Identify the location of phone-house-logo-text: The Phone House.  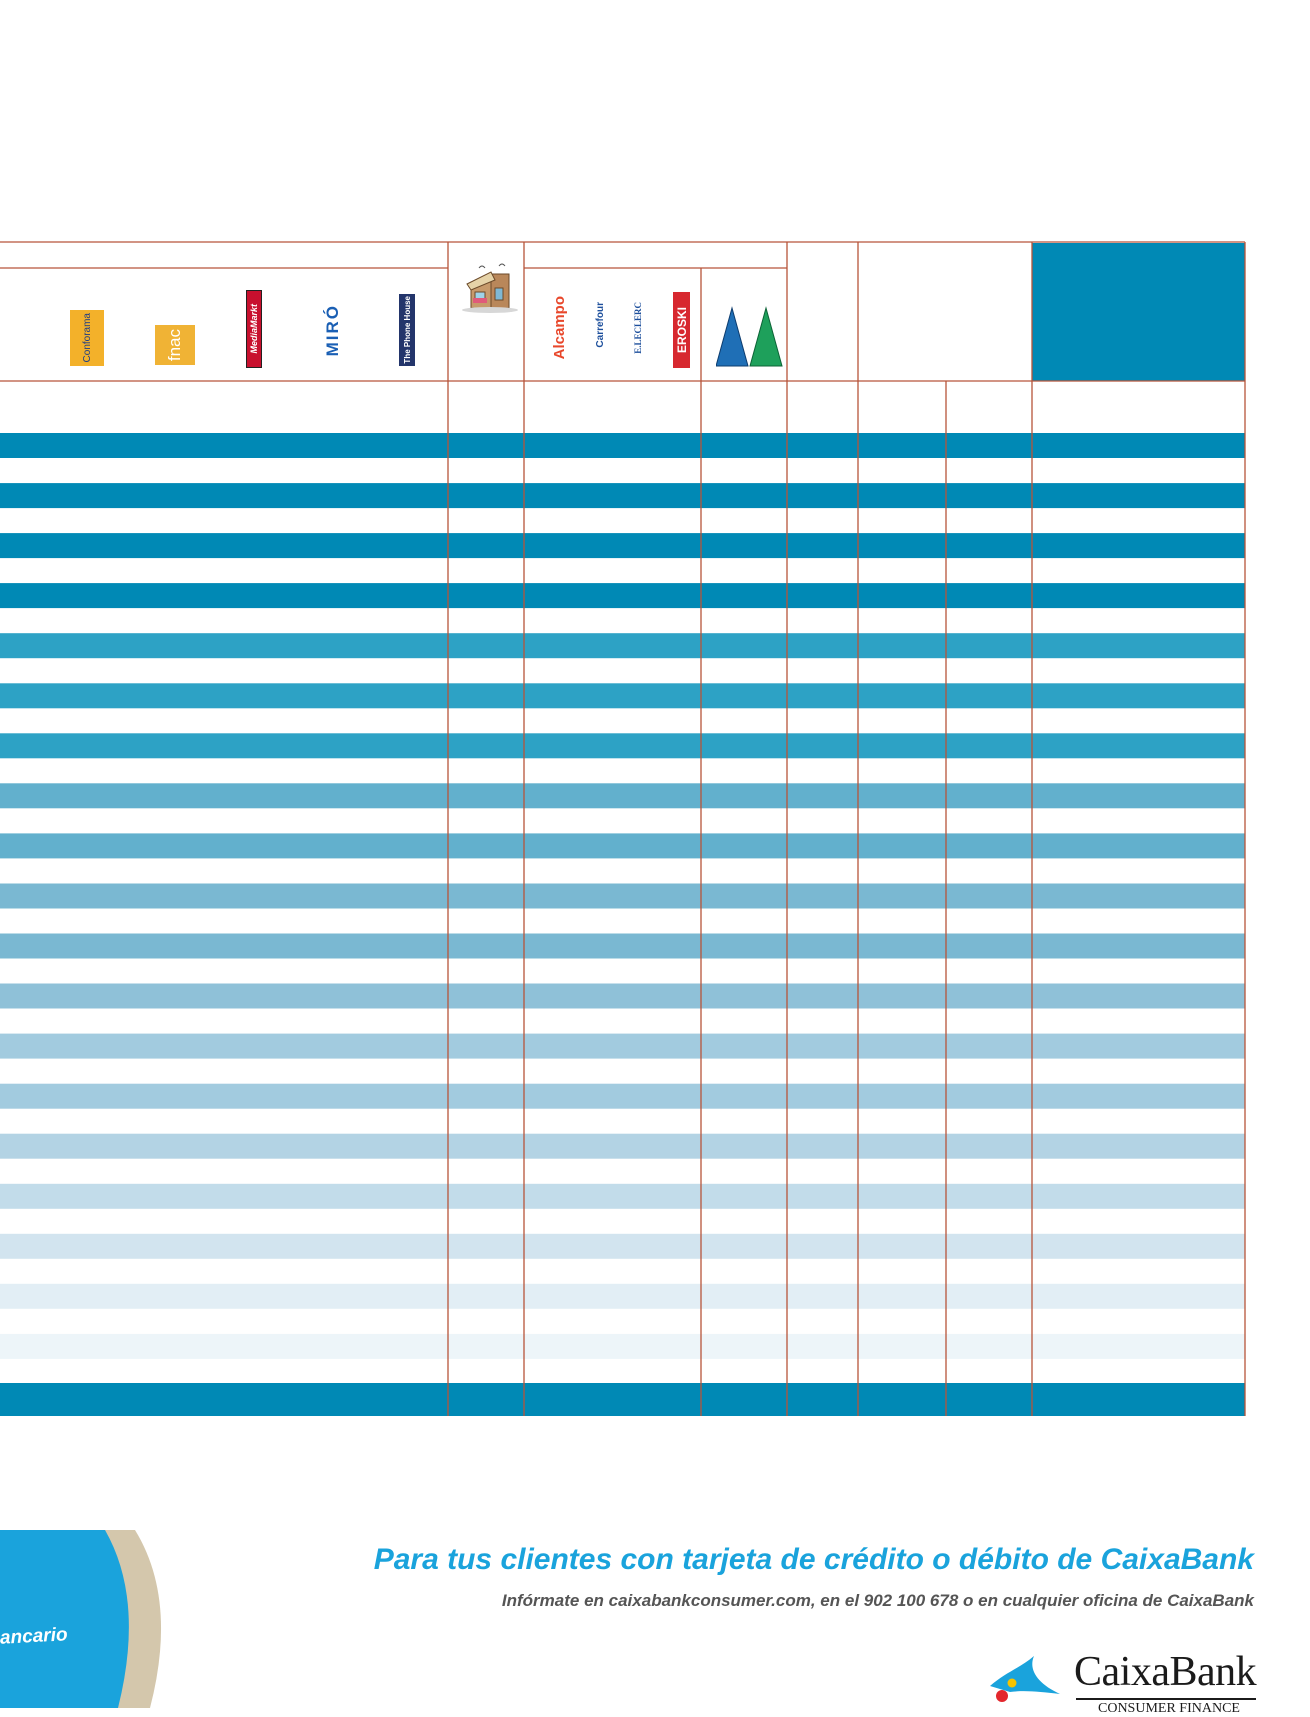
(407, 330).